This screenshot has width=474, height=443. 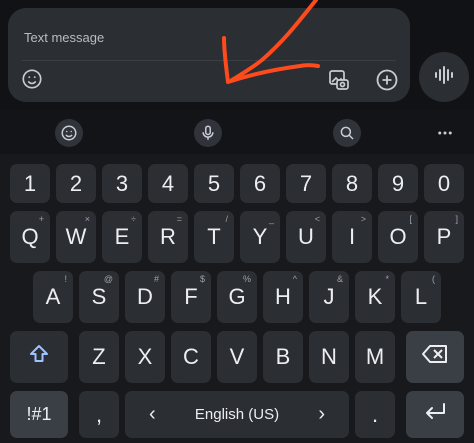 What do you see at coordinates (99, 357) in the screenshot?
I see `key-z: Z` at bounding box center [99, 357].